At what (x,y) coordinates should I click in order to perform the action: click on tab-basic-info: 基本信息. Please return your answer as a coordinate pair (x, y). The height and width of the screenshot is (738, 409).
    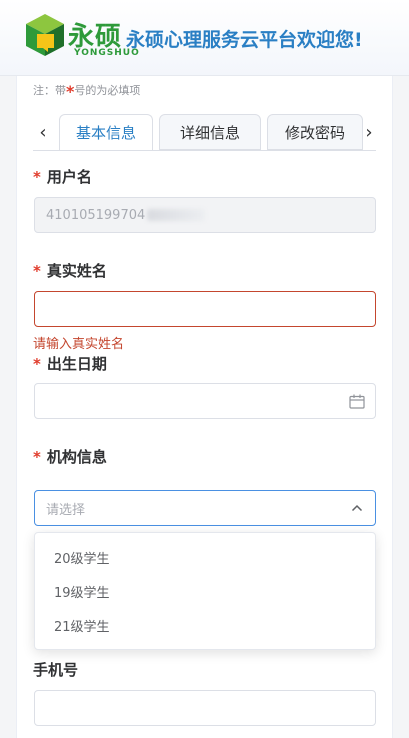
    Looking at the image, I should click on (106, 132).